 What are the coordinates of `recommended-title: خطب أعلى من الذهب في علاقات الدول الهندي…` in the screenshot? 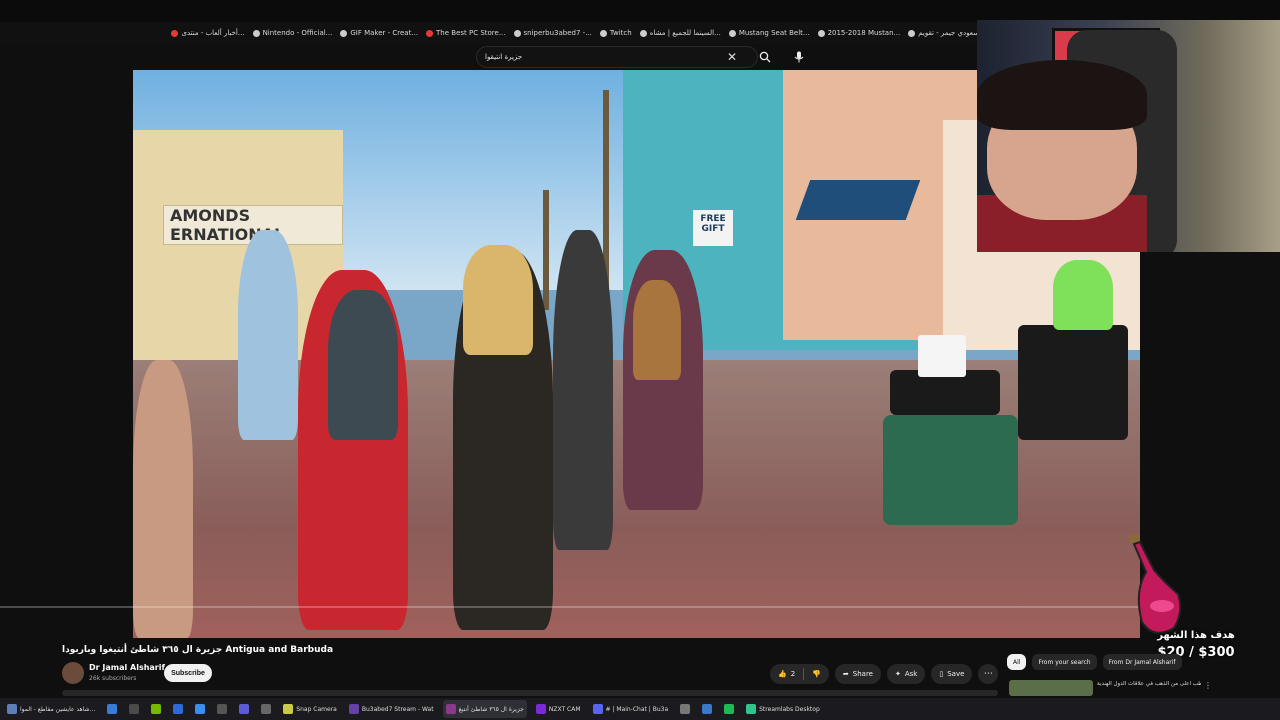 It's located at (1149, 684).